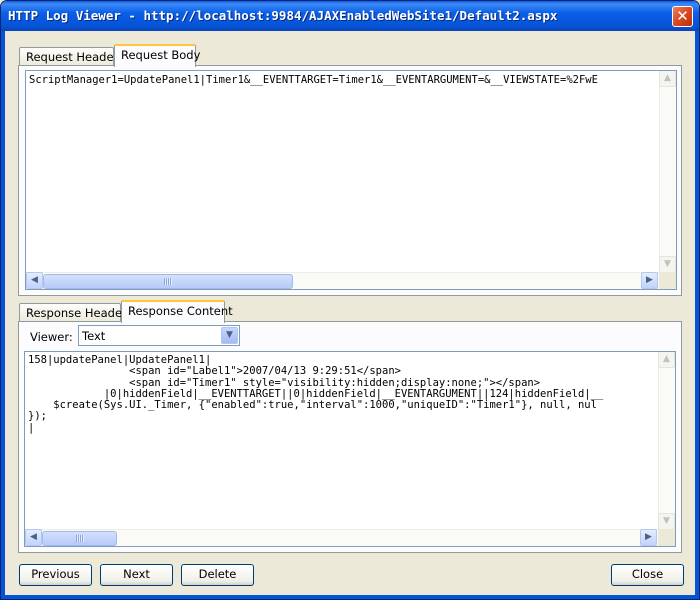 The height and width of the screenshot is (600, 700). What do you see at coordinates (37, 416) in the screenshot?
I see `response-content-line: });` at bounding box center [37, 416].